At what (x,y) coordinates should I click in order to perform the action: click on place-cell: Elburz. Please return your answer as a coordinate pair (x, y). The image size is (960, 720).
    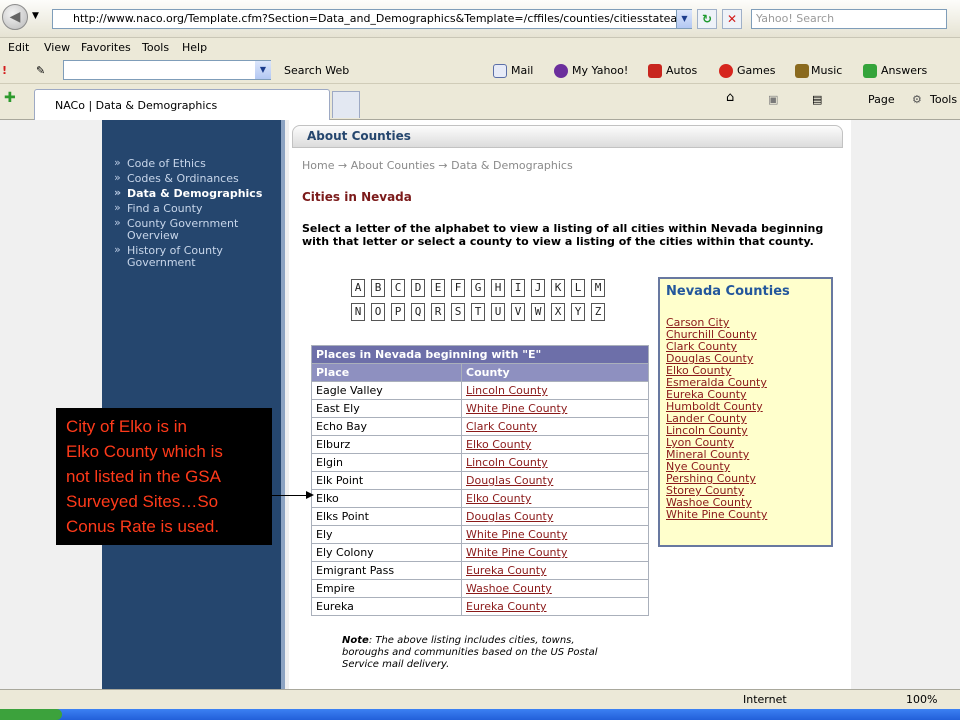
    Looking at the image, I should click on (386, 444).